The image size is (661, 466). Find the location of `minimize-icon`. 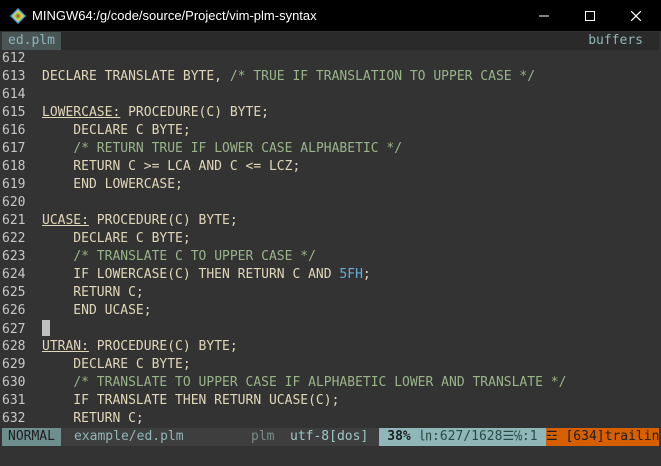

minimize-icon is located at coordinates (544, 15).